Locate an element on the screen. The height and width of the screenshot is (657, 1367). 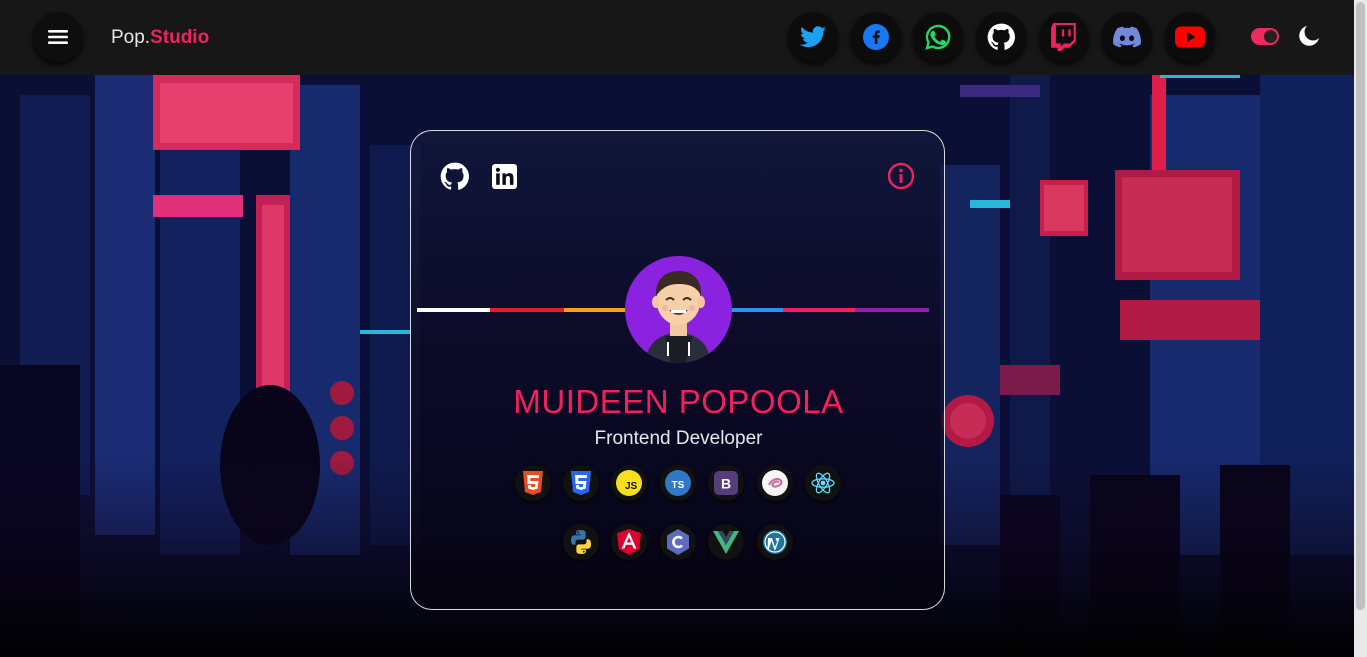
brand-prefix: Pop. is located at coordinates (131, 37).